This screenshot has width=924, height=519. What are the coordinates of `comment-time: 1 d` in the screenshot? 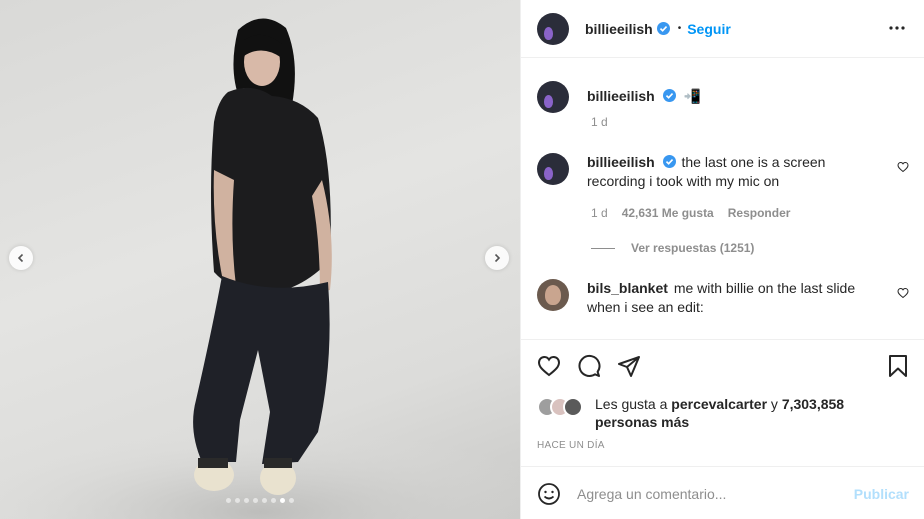 It's located at (599, 213).